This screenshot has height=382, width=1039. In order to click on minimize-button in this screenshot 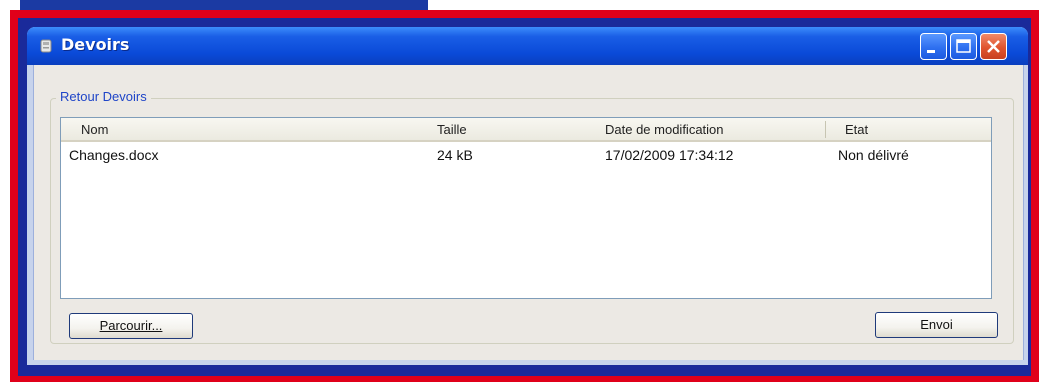, I will do `click(933, 46)`.